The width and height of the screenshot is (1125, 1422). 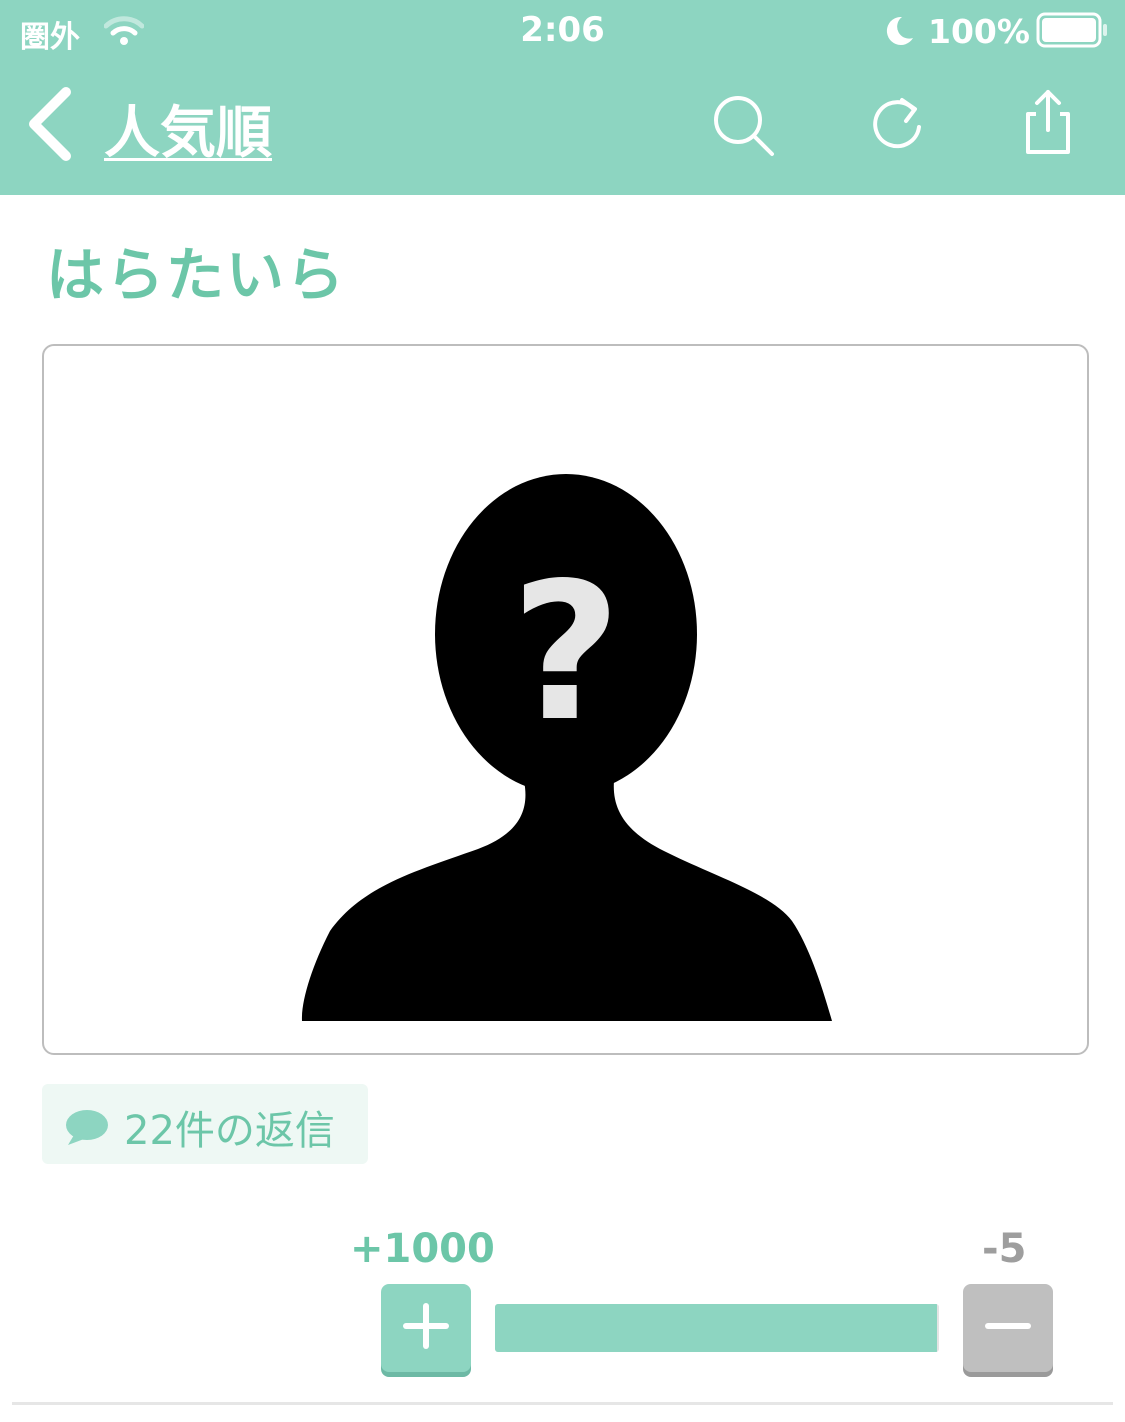 I want to click on vote-ratio-bar, so click(x=717, y=1328).